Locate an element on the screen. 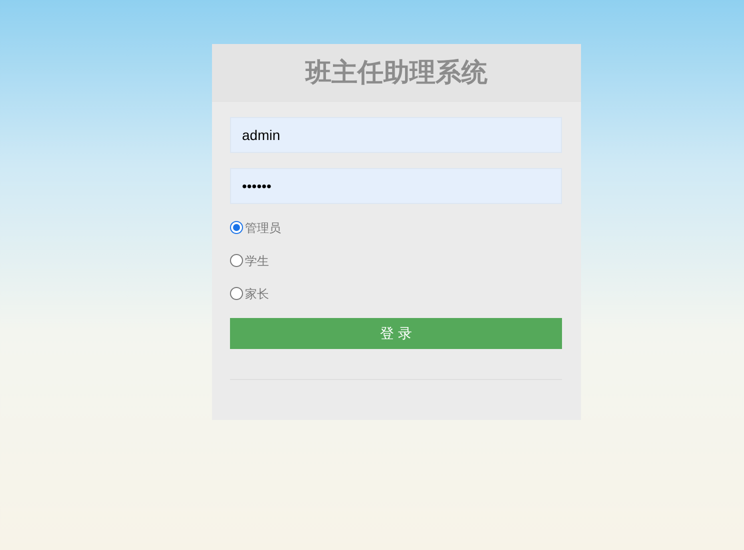 The image size is (744, 550). username-field: admin is located at coordinates (396, 135).